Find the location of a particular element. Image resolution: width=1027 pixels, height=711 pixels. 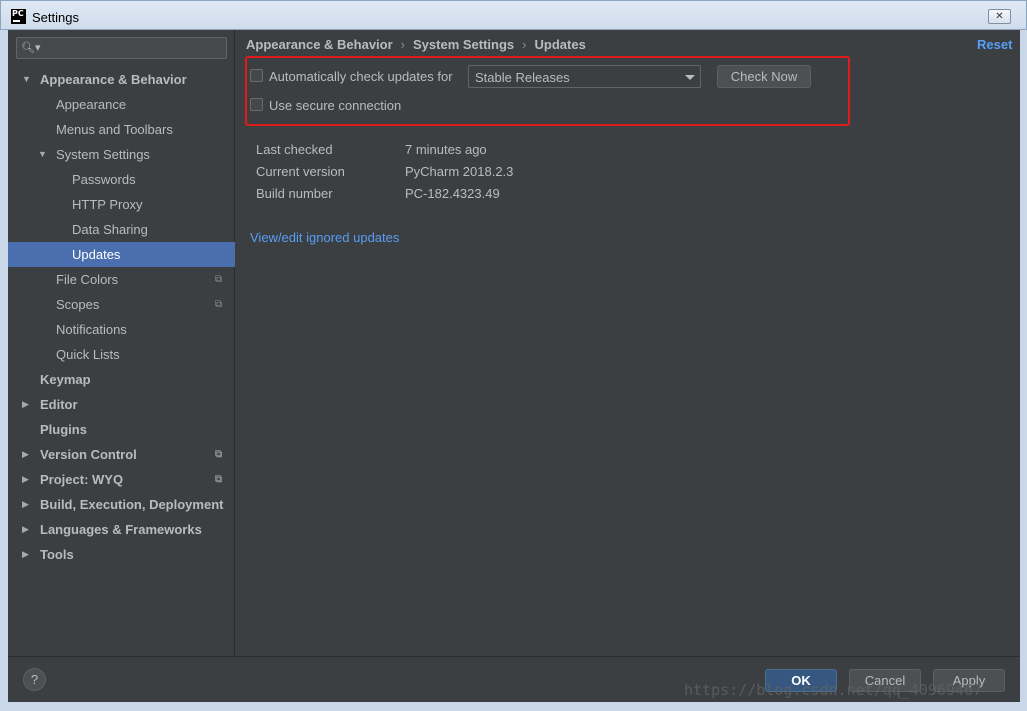

sidebar-item-label: Project: WYQ is located at coordinates (82, 479).